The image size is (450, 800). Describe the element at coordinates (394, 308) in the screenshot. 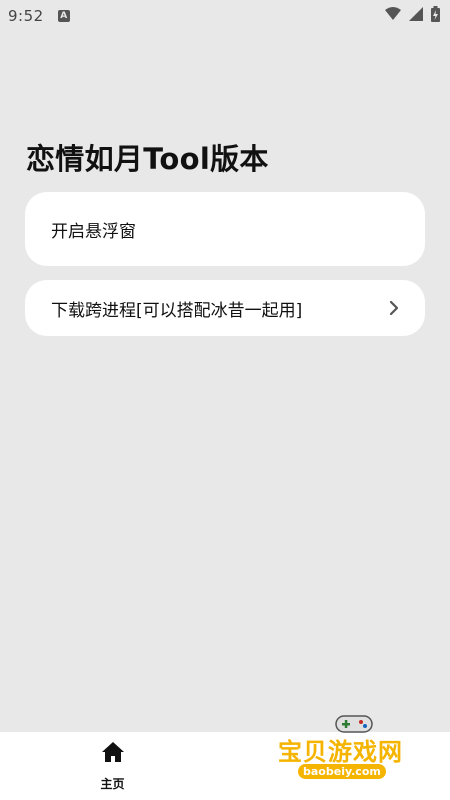

I see `chevron-right-icon` at that location.